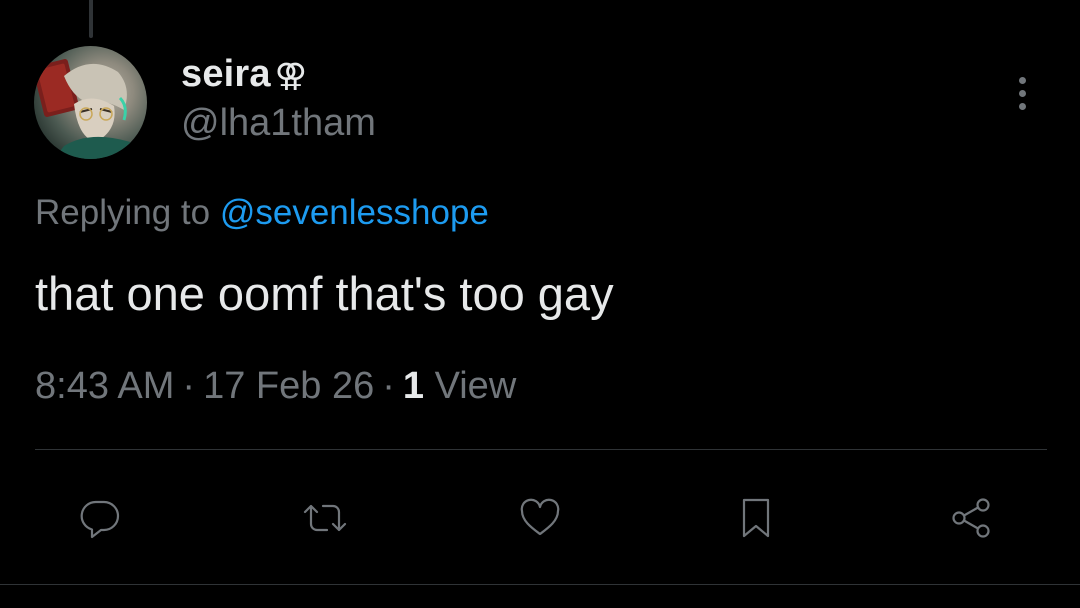 The image size is (1080, 608). I want to click on tweet-meta: 8:43 AM · 17 Feb 26 · 1 View, so click(275, 386).